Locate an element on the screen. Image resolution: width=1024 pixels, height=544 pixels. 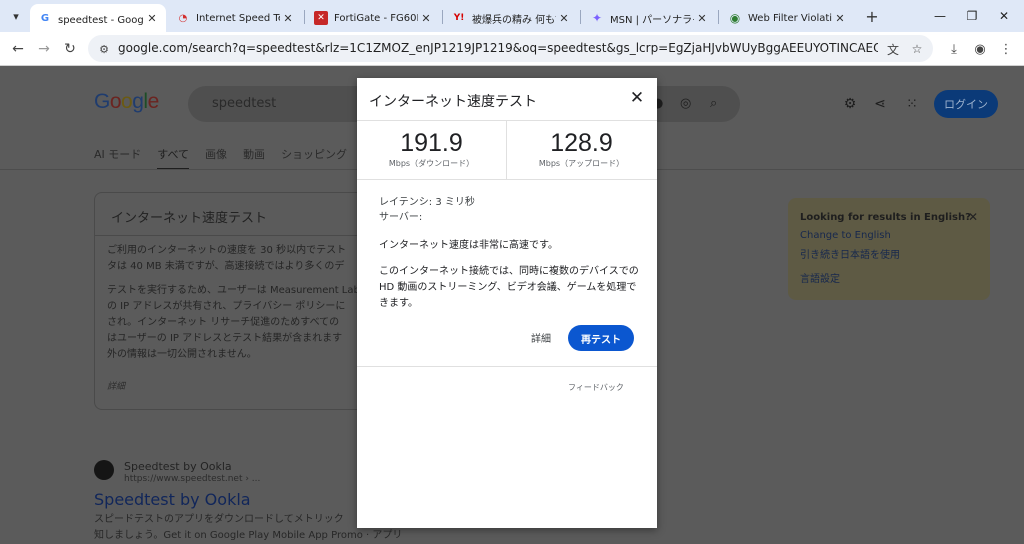
minimize-icon: — is located at coordinates (940, 16).